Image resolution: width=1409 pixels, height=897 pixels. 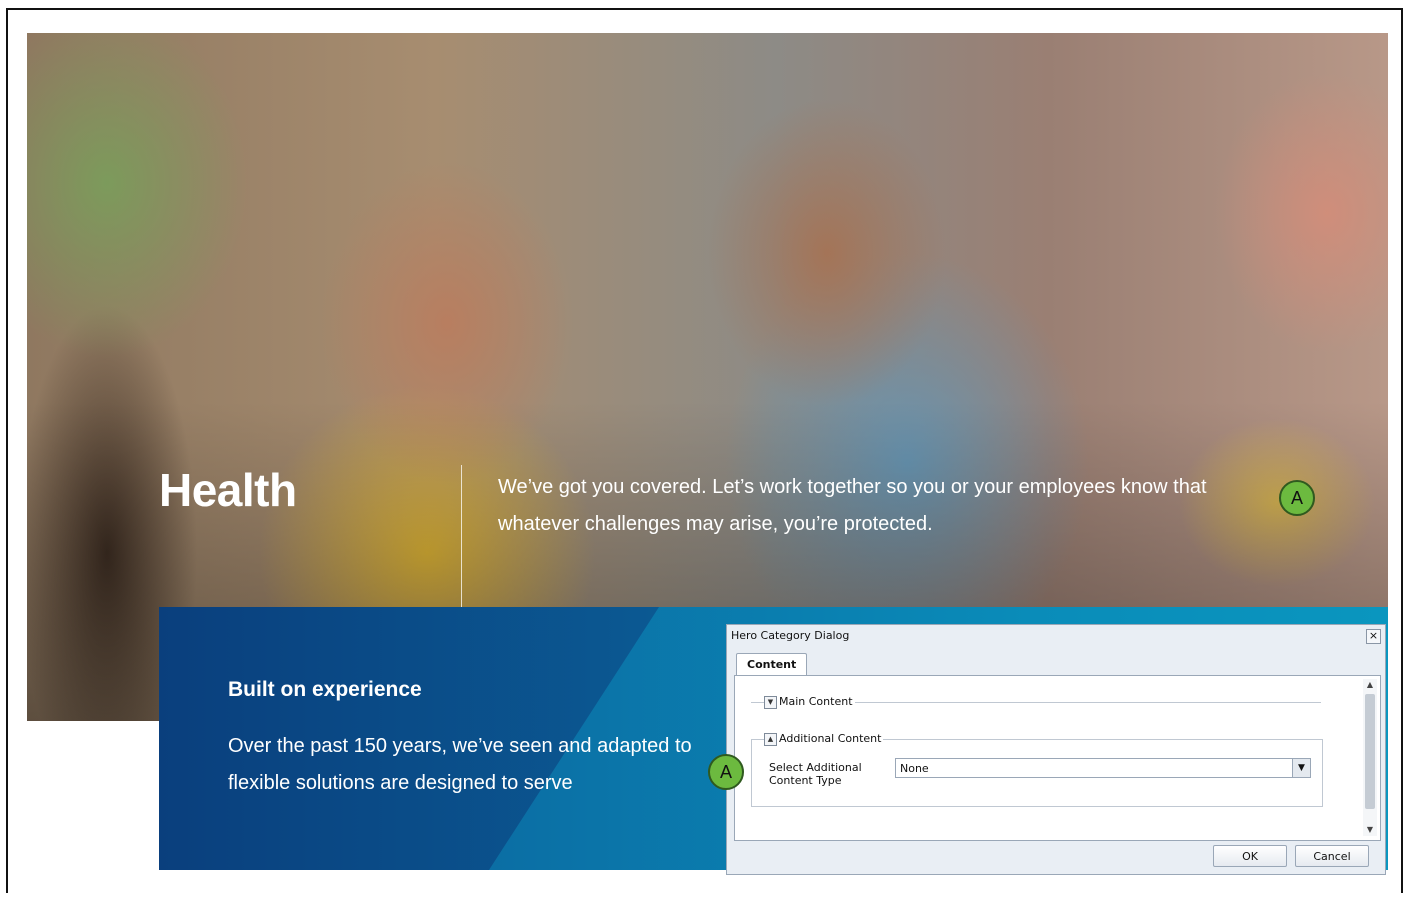 What do you see at coordinates (1370, 751) in the screenshot?
I see `scroll-thumb` at bounding box center [1370, 751].